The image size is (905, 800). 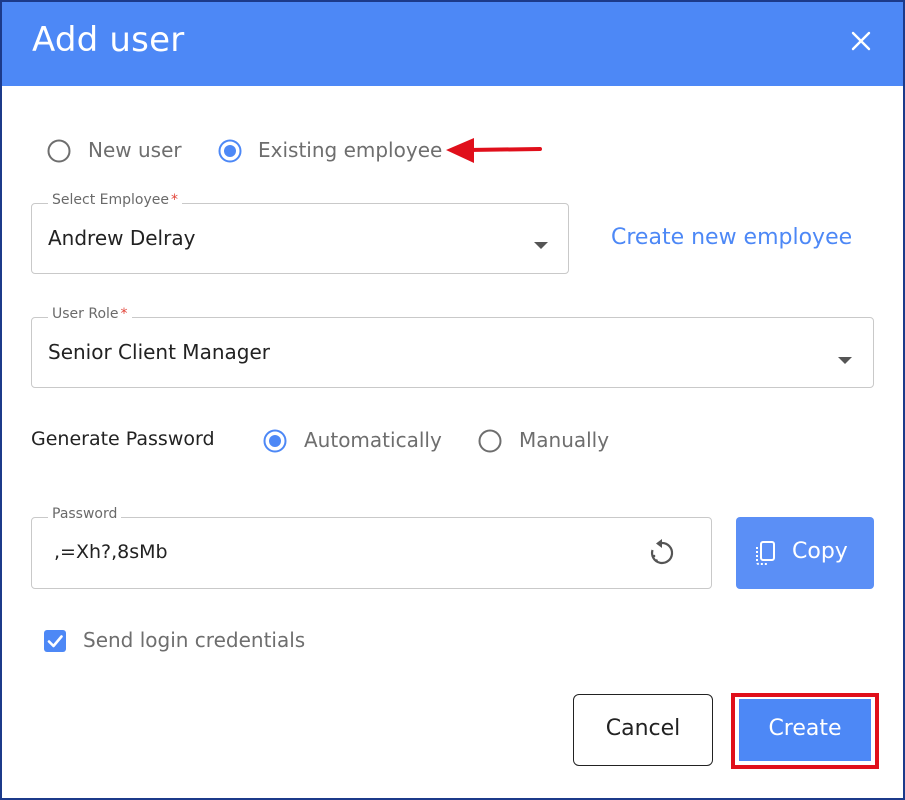 I want to click on password-label: Password, so click(x=85, y=514).